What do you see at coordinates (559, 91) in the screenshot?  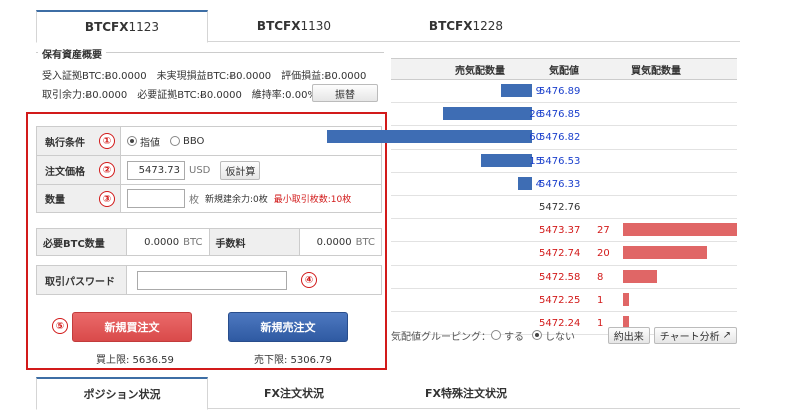 I see `sell-price: 5476.89` at bounding box center [559, 91].